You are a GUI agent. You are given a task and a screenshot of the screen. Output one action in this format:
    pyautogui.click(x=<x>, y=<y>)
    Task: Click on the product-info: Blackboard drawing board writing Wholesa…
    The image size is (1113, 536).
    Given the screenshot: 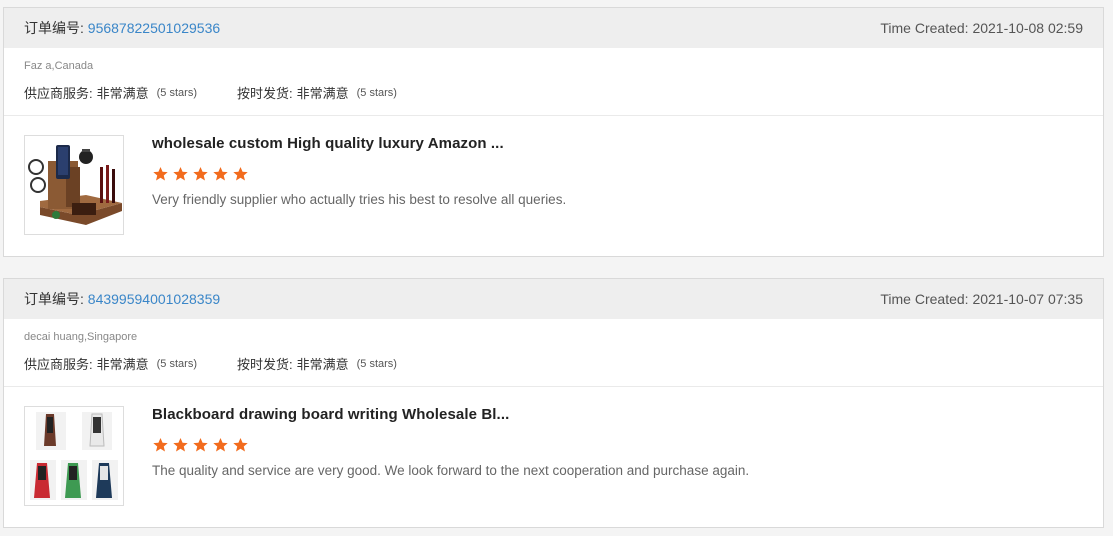 What is the action you would take?
    pyautogui.click(x=450, y=456)
    